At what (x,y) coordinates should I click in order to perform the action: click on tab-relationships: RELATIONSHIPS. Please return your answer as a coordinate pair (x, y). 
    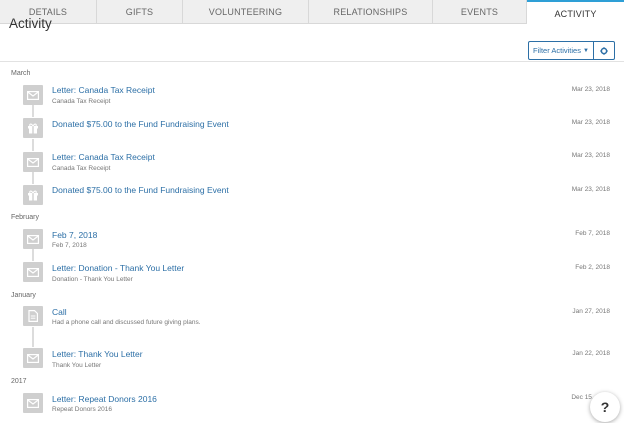
    Looking at the image, I should click on (371, 12).